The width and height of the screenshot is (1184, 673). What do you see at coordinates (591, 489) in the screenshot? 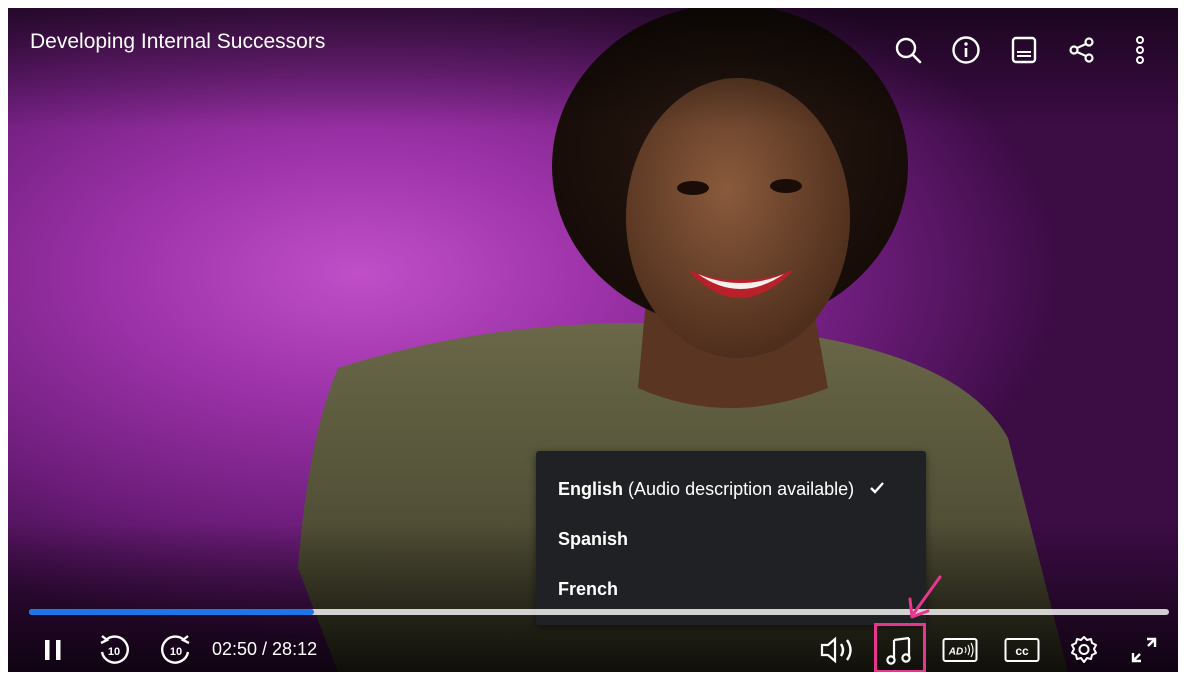
I see `menu-item-label: English` at bounding box center [591, 489].